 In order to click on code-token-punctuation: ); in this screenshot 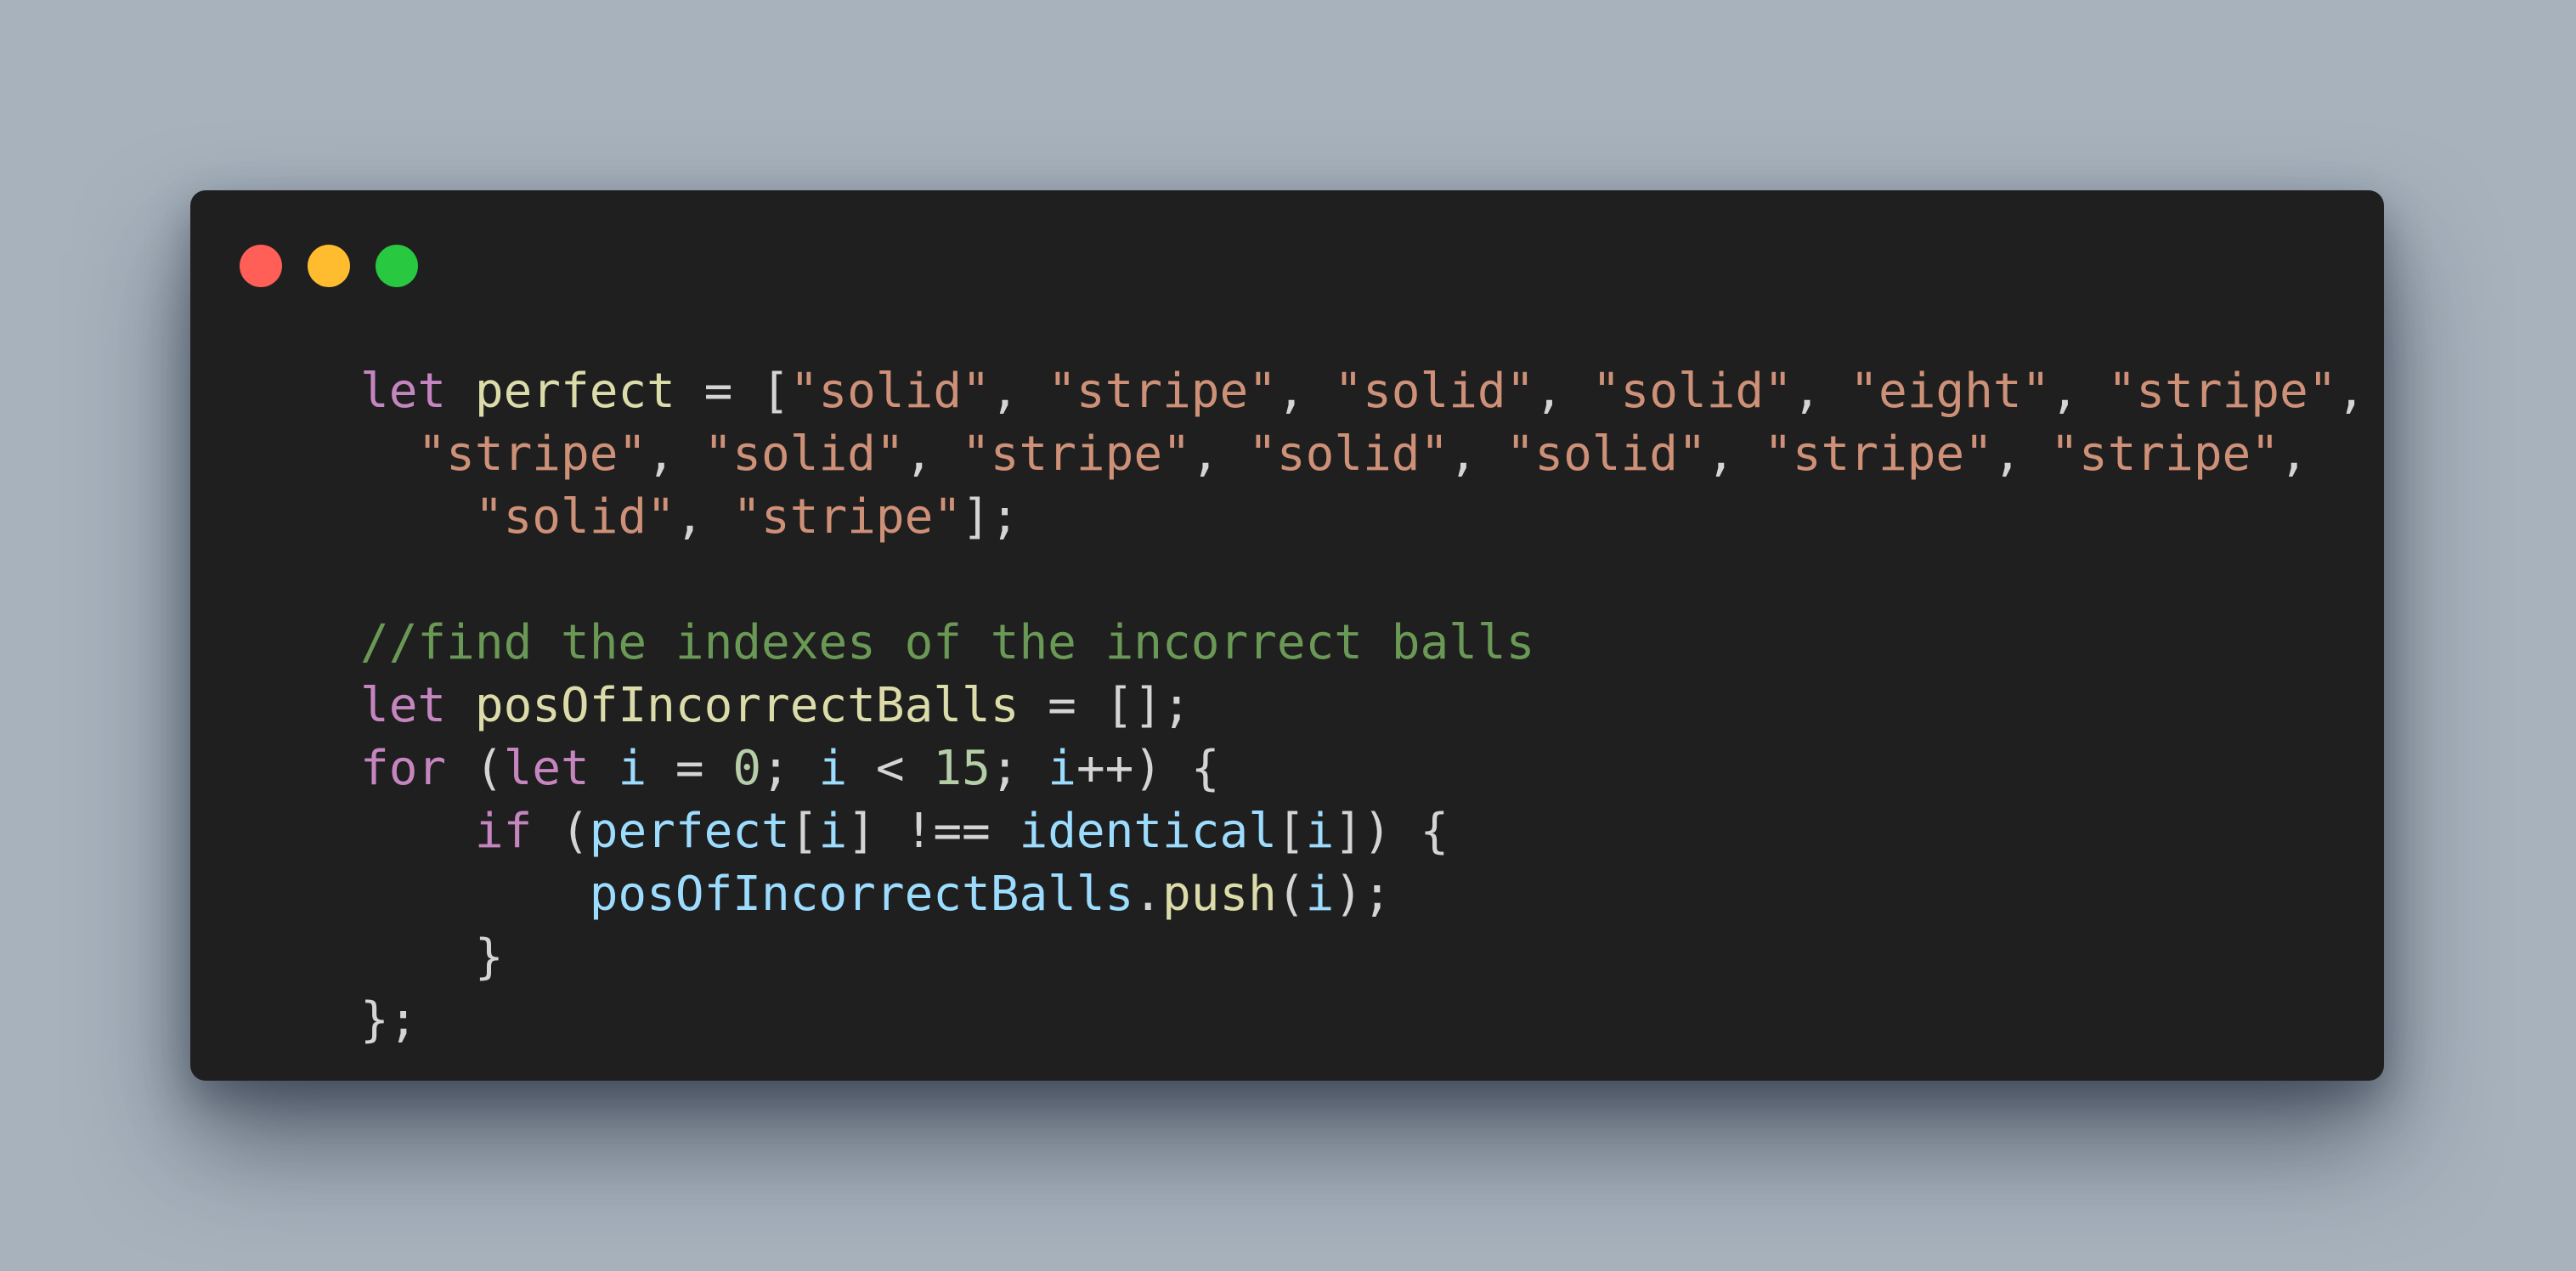, I will do `click(1363, 894)`.